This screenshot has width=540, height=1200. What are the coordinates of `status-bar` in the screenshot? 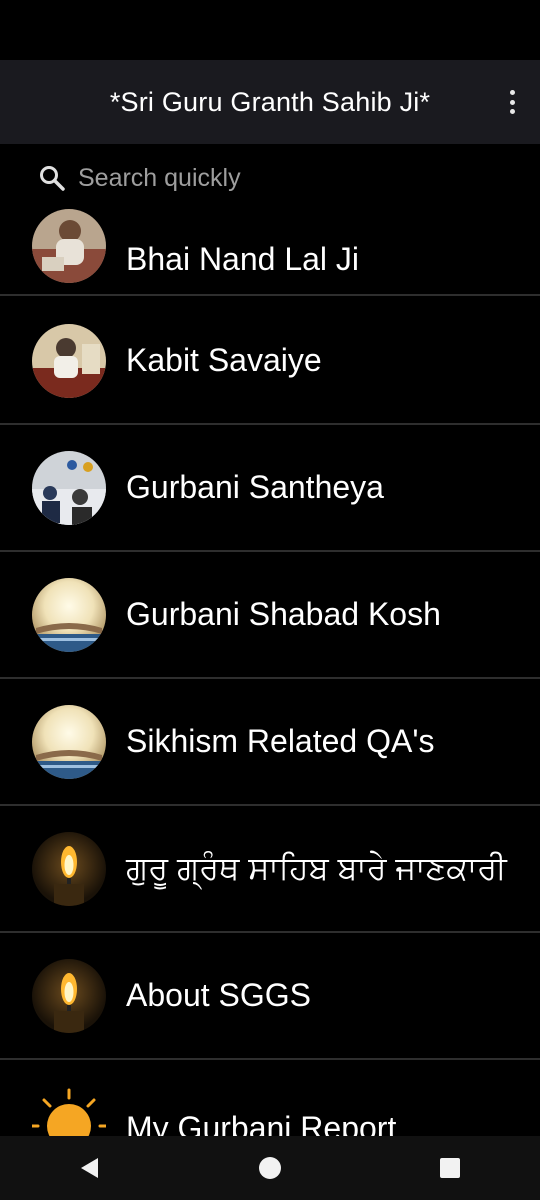 It's located at (270, 30).